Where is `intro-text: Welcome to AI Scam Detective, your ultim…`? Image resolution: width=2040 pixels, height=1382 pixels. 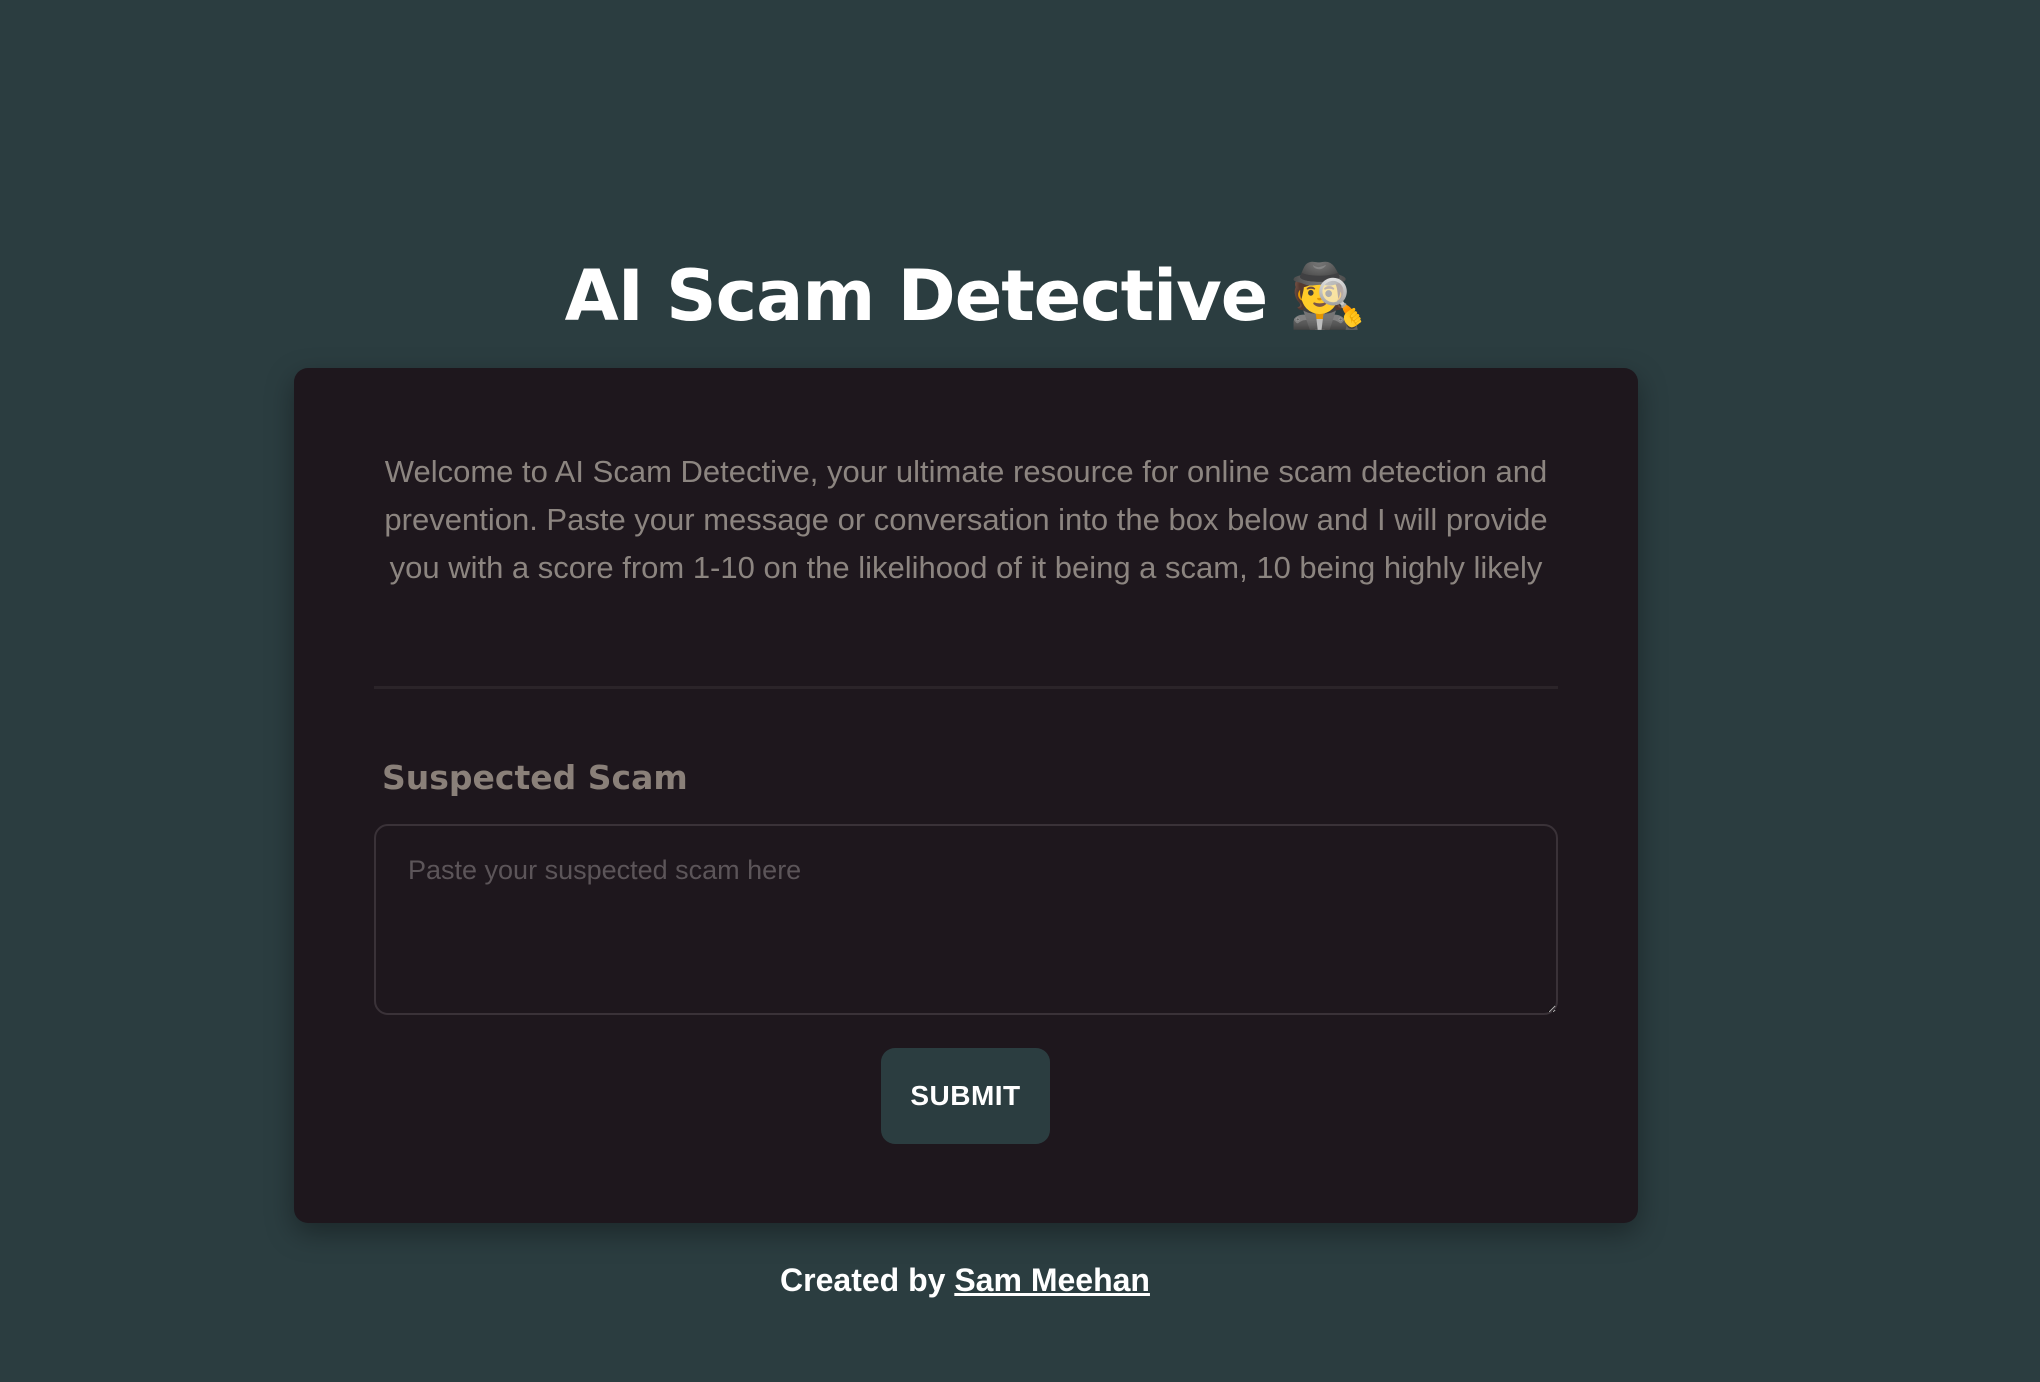 intro-text: Welcome to AI Scam Detective, your ultim… is located at coordinates (966, 519).